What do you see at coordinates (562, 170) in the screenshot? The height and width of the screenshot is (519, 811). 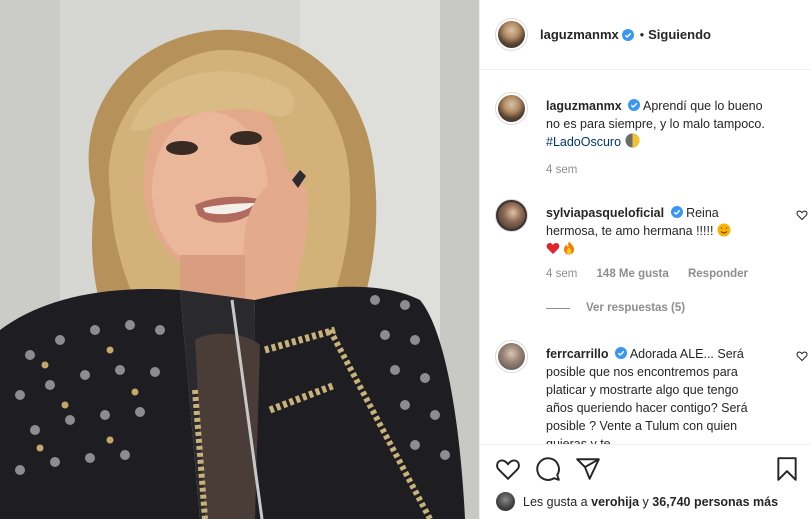 I see `caption-time: 4 sem` at bounding box center [562, 170].